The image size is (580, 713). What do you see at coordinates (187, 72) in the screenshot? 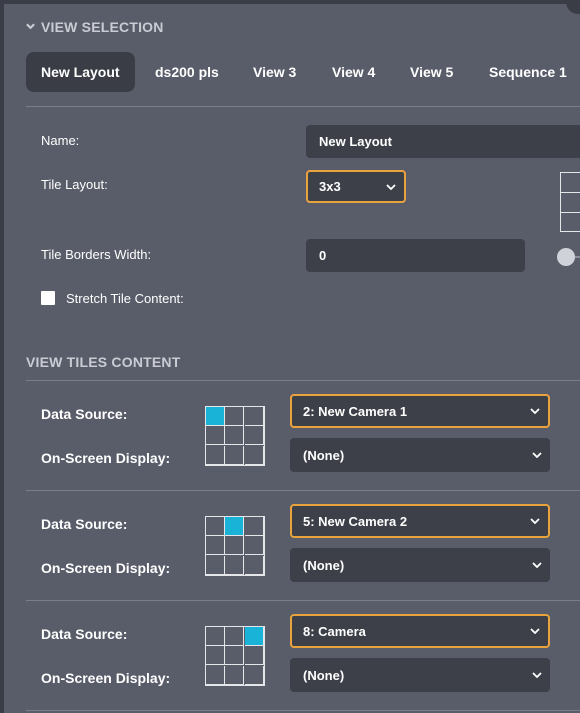
I see `tab-ds200-pls: ds200 pls` at bounding box center [187, 72].